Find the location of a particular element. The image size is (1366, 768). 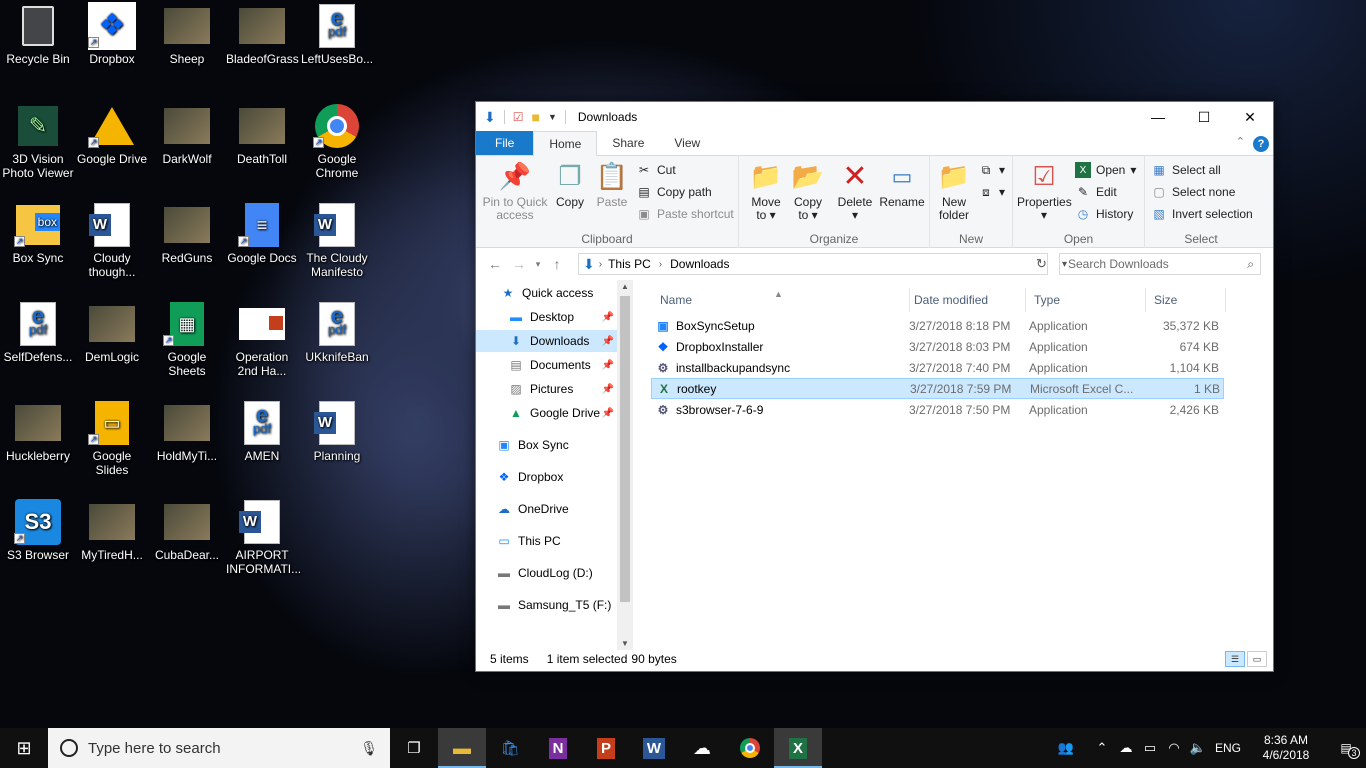

edit-button: ✎ Edit is located at coordinates (1096, 192).